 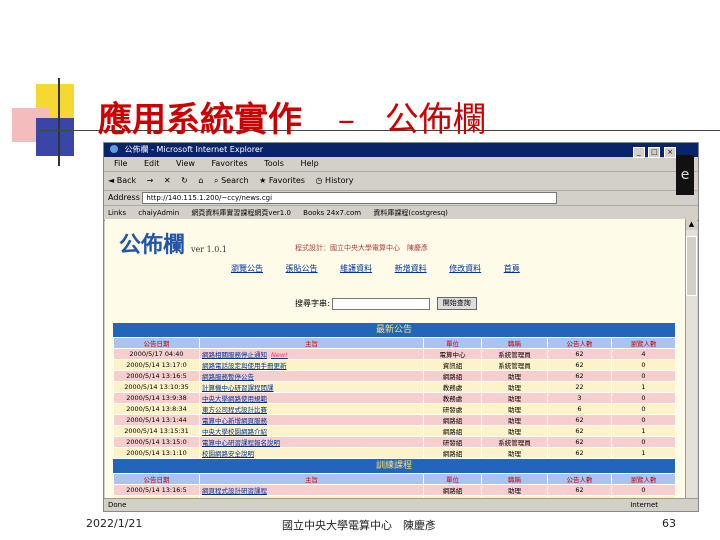 What do you see at coordinates (150, 181) in the screenshot?
I see `forward-button: →` at bounding box center [150, 181].